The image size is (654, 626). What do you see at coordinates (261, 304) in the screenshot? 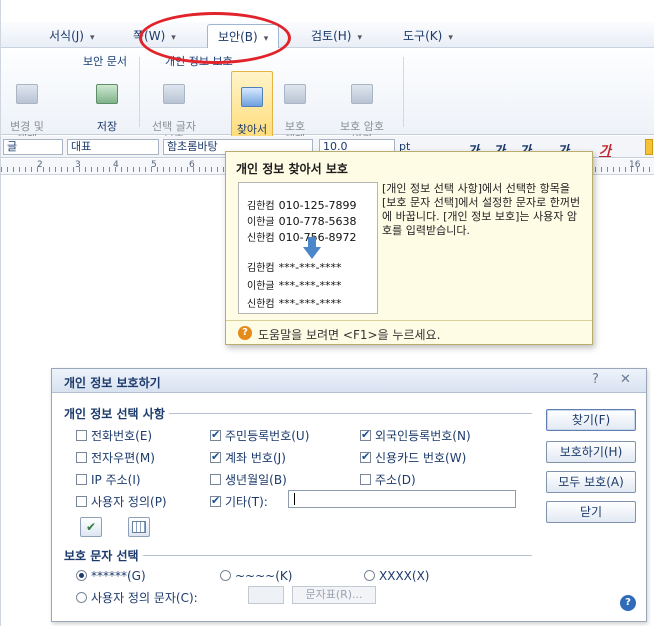
I see `example-name: 신한컴` at bounding box center [261, 304].